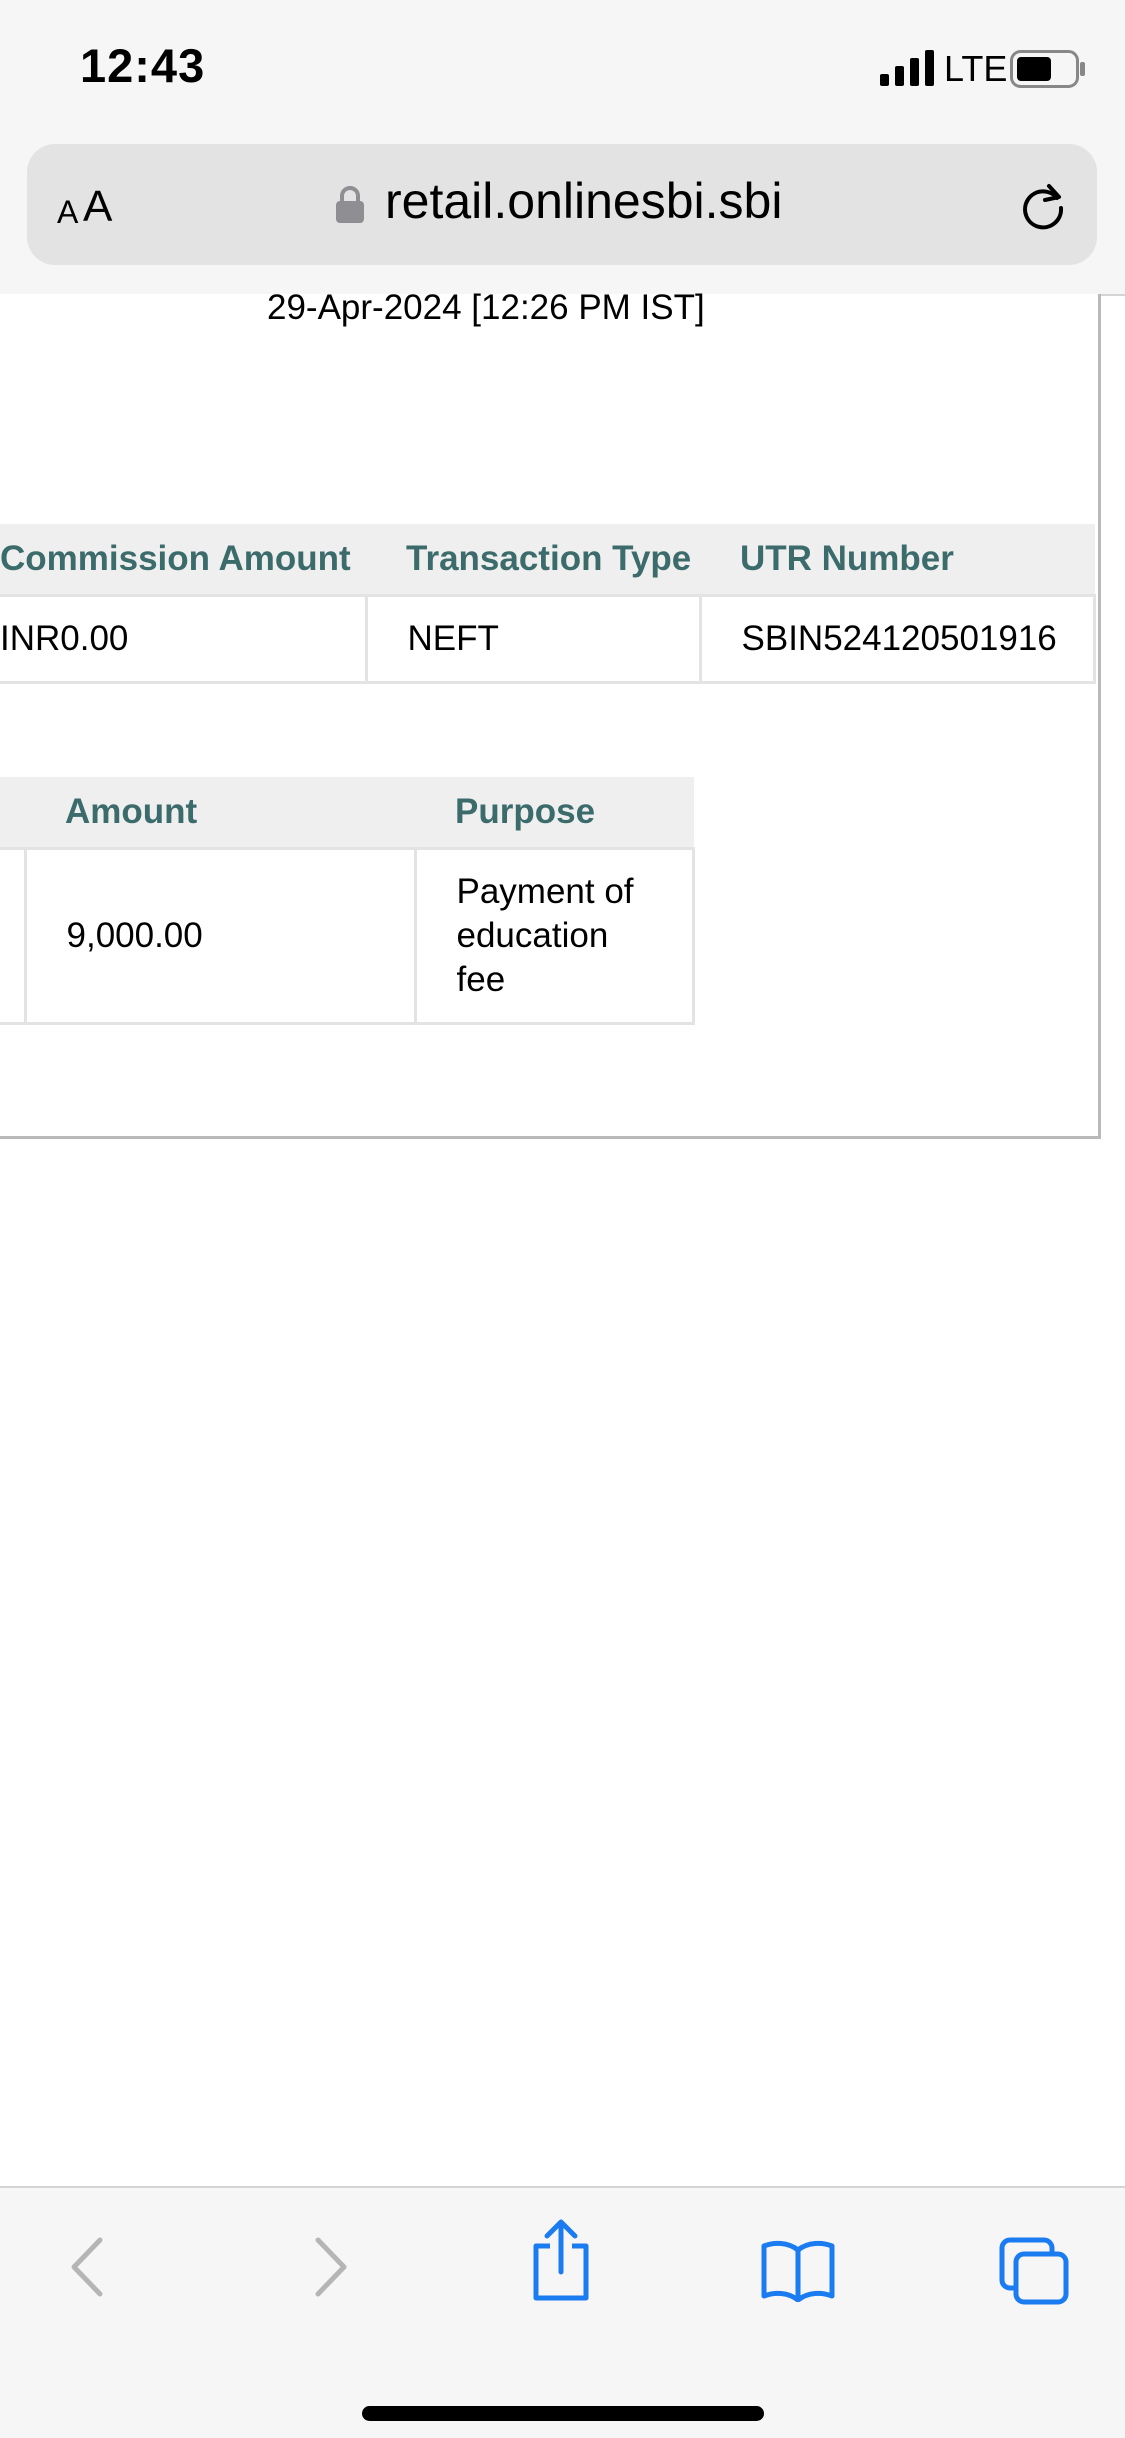 Image resolution: width=1125 pixels, height=2438 pixels. What do you see at coordinates (562, 2312) in the screenshot?
I see `browser-toolbar` at bounding box center [562, 2312].